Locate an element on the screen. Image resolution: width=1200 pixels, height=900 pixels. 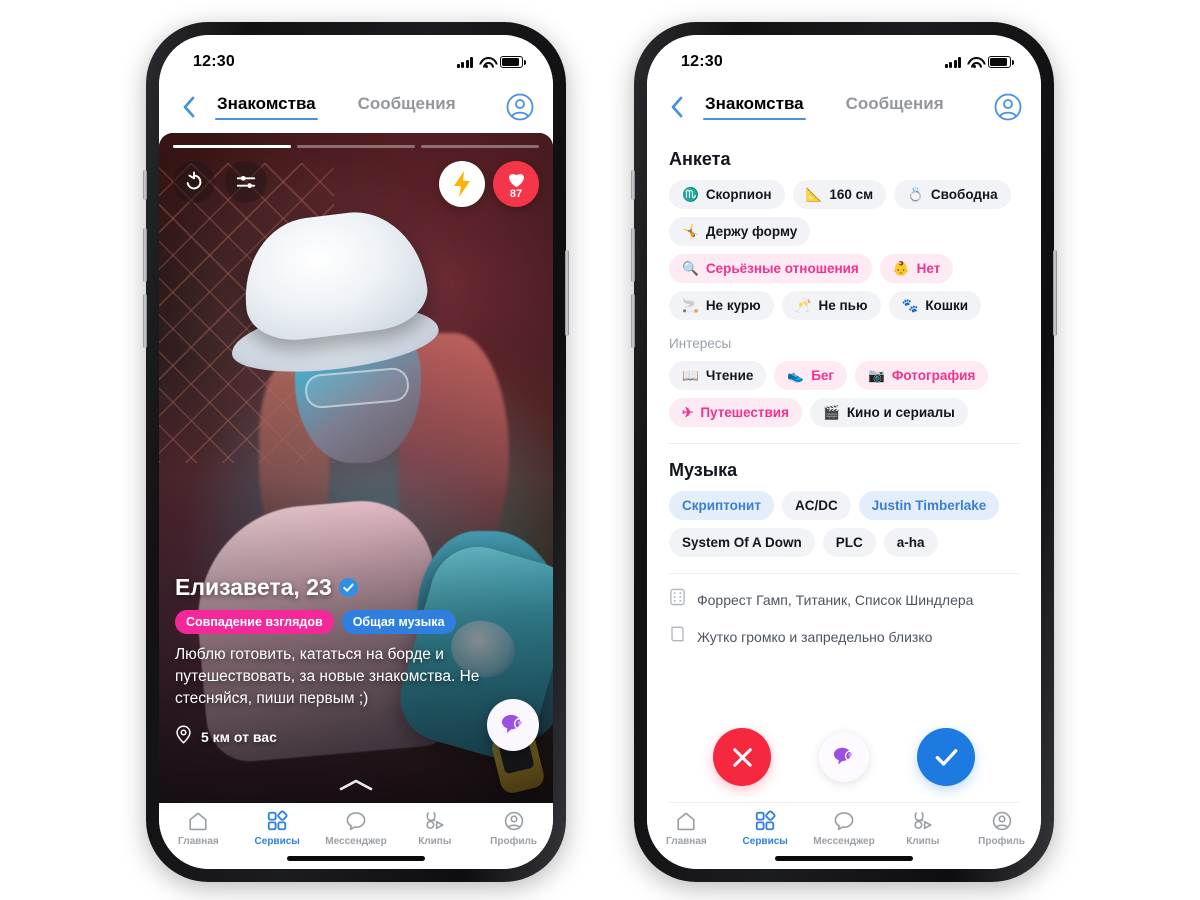
back-chevron-icon is located at coordinates (188, 107).